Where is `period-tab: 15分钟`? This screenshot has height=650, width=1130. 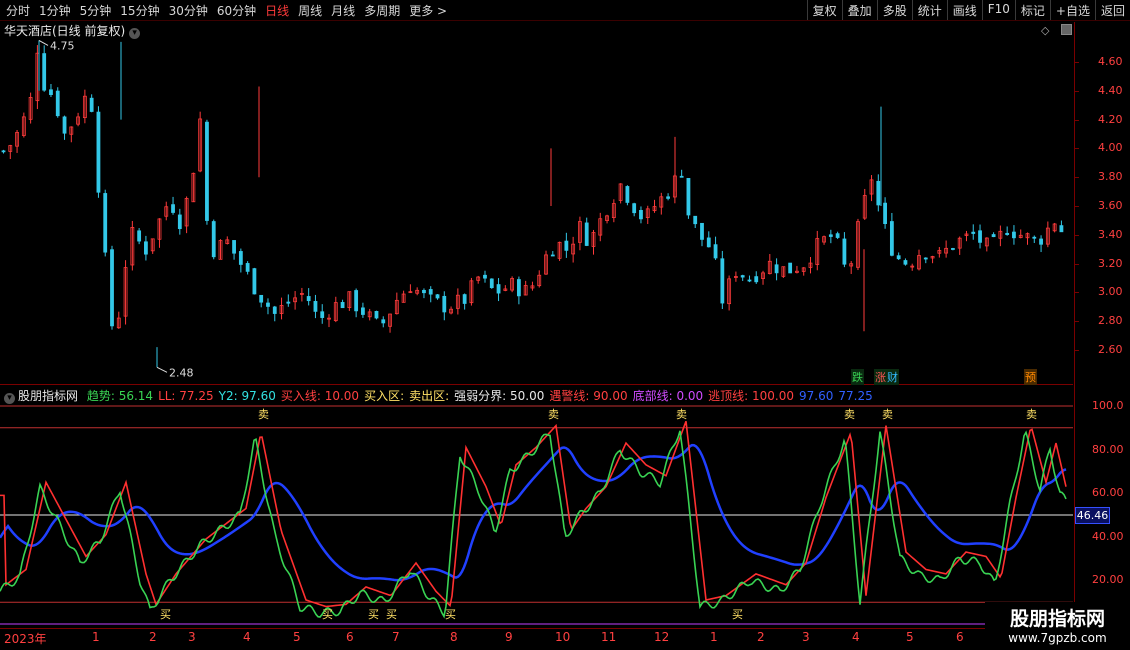 period-tab: 15分钟 is located at coordinates (139, 11).